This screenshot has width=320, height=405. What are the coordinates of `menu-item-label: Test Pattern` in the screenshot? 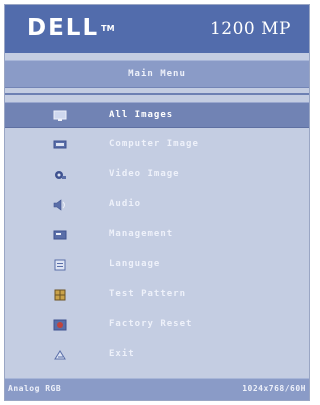 It's located at (148, 294).